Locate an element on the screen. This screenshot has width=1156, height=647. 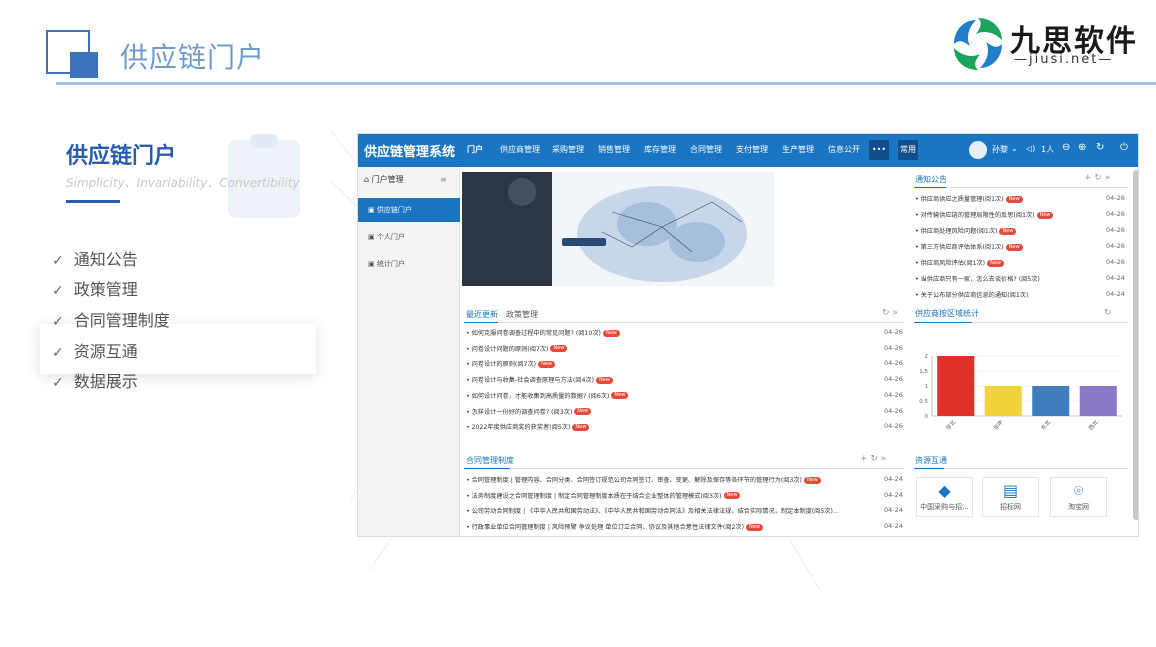
nav-item-production: 生产管理 is located at coordinates (798, 149).